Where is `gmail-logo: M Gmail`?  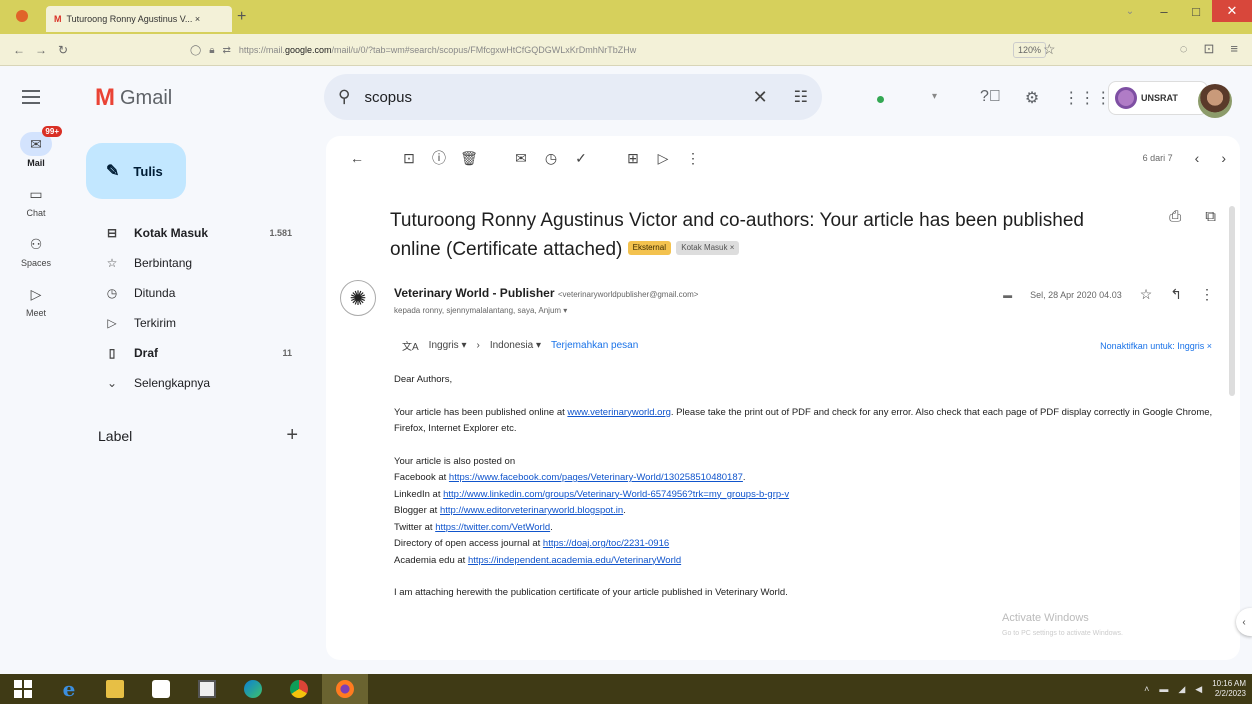
gmail-logo: M Gmail is located at coordinates (133, 98).